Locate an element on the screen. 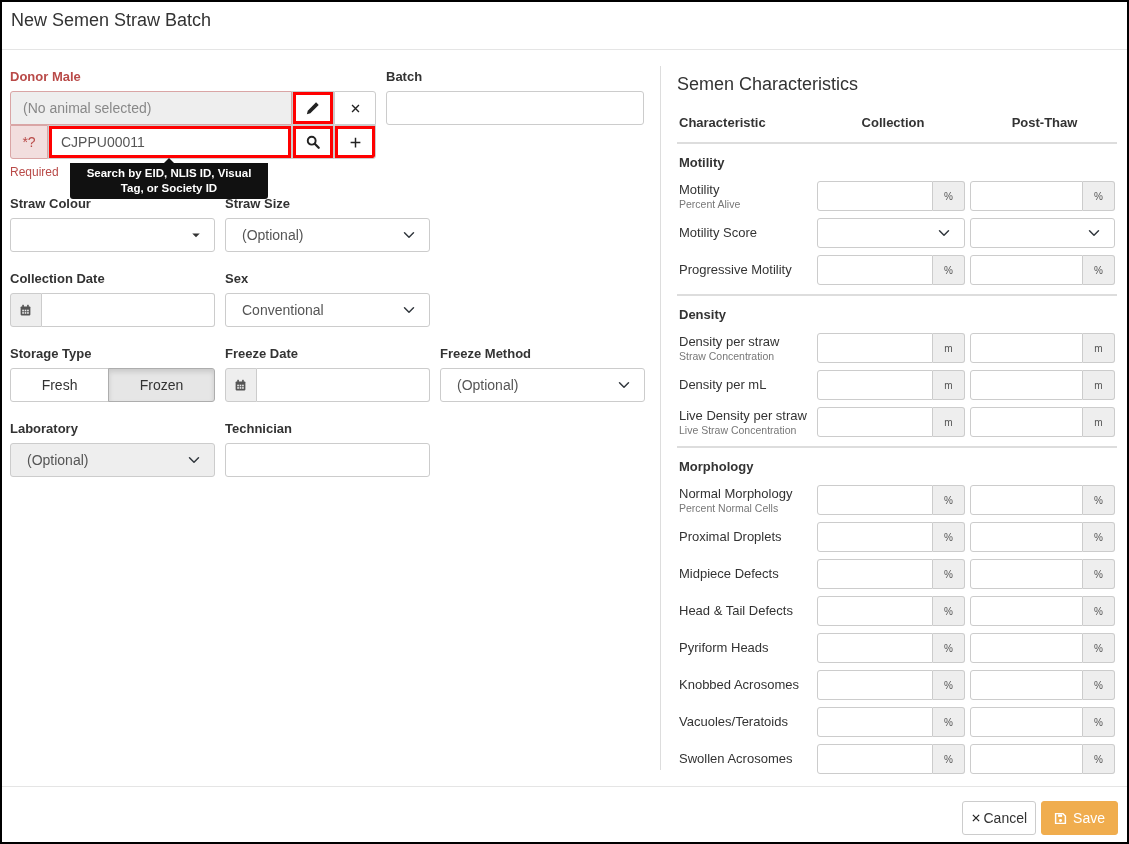  pencil-icon is located at coordinates (313, 108).